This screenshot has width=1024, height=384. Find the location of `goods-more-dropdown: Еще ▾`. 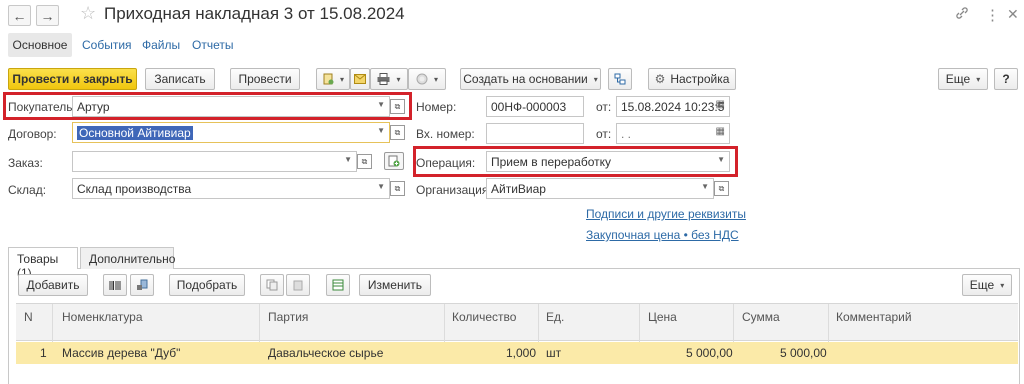

goods-more-dropdown: Еще ▾ is located at coordinates (987, 285).